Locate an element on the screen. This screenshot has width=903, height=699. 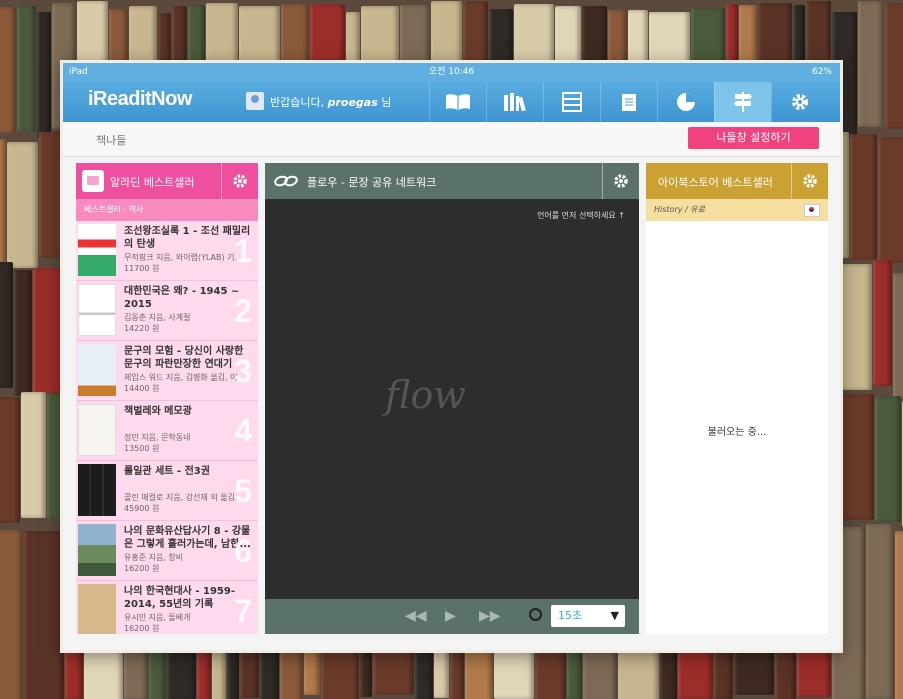
notes-icon is located at coordinates (629, 102).